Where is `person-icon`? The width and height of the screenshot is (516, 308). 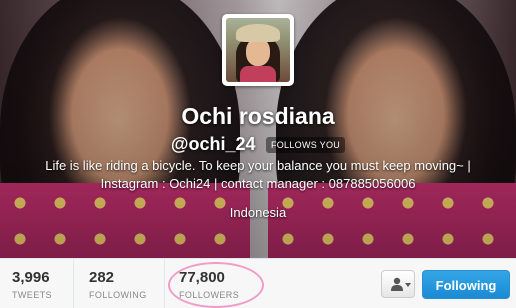
person-icon is located at coordinates (397, 284).